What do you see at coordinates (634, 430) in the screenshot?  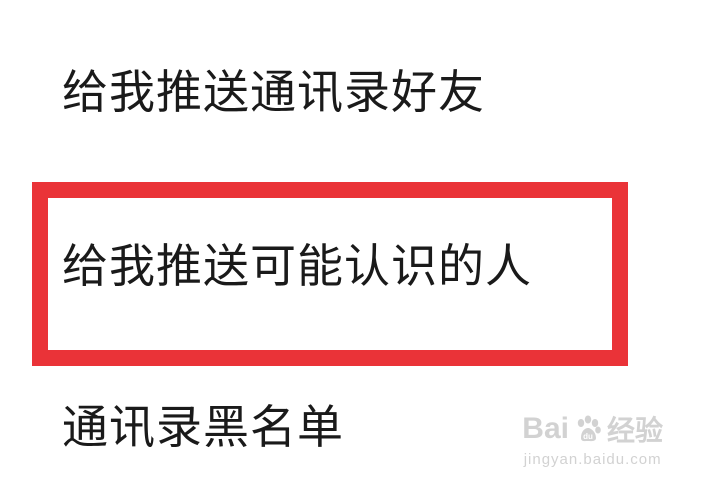 I see `watermark-jingyan-text: 经验` at bounding box center [634, 430].